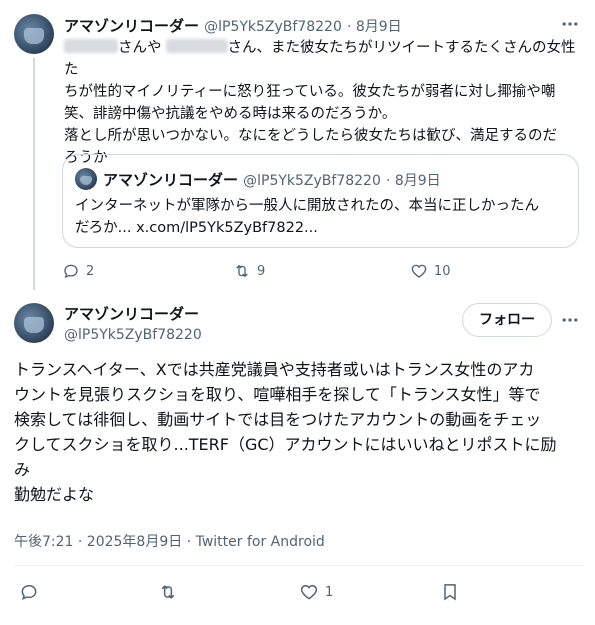 Image resolution: width=595 pixels, height=625 pixels. Describe the element at coordinates (312, 181) in the screenshot. I see `quote-author-handle: @lP5Yk5ZyBf78220` at that location.